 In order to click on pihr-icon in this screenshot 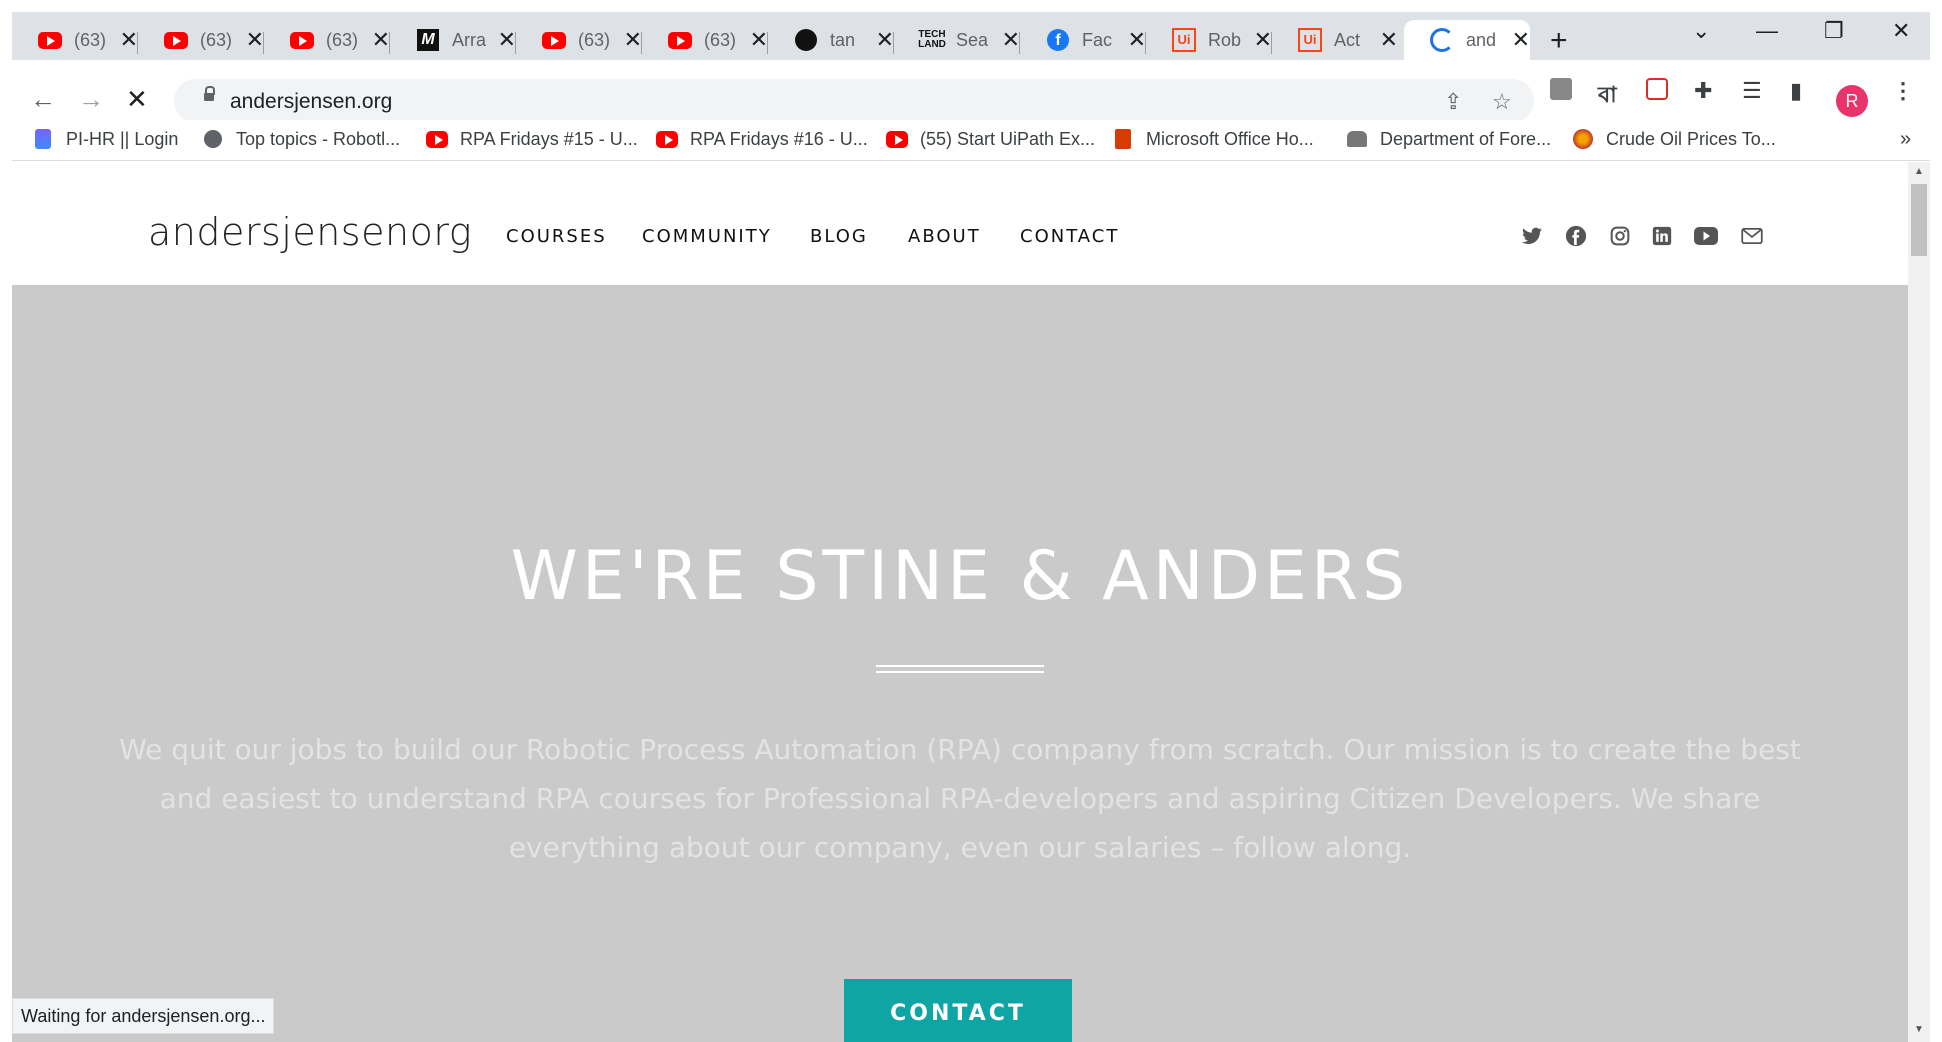, I will do `click(43, 139)`.